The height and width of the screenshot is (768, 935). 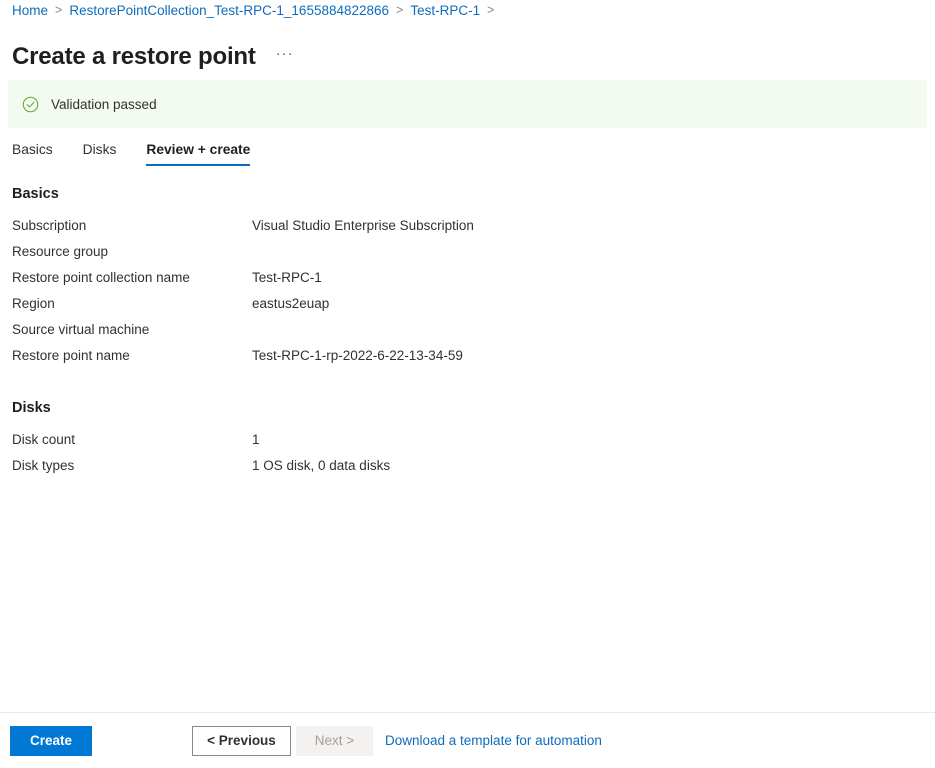 I want to click on summary-value: eastus2euap, so click(x=291, y=303).